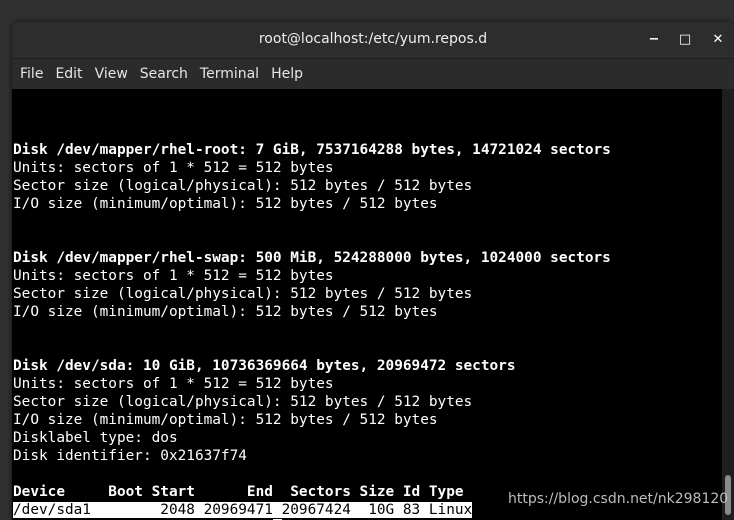  I want to click on window-title: root@localhost:/etc/yum.repos.d, so click(373, 39).